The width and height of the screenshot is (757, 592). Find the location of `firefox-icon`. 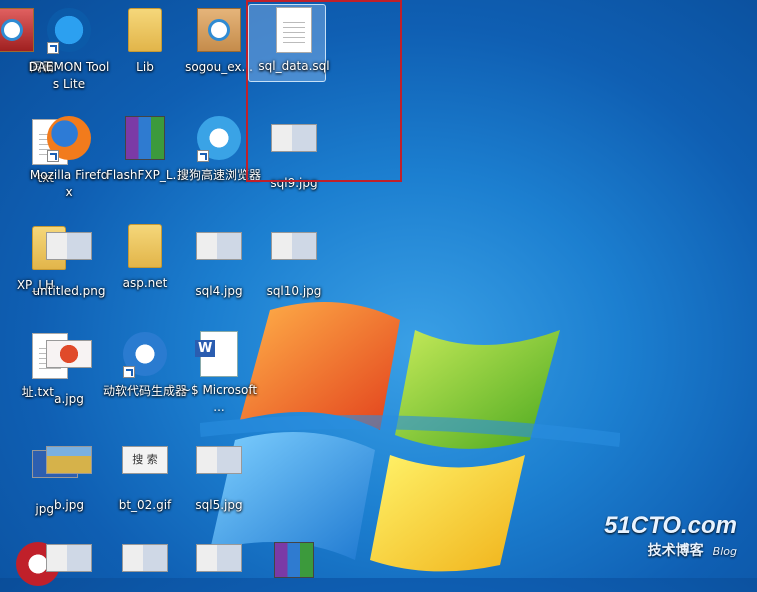

firefox-icon is located at coordinates (69, 140).